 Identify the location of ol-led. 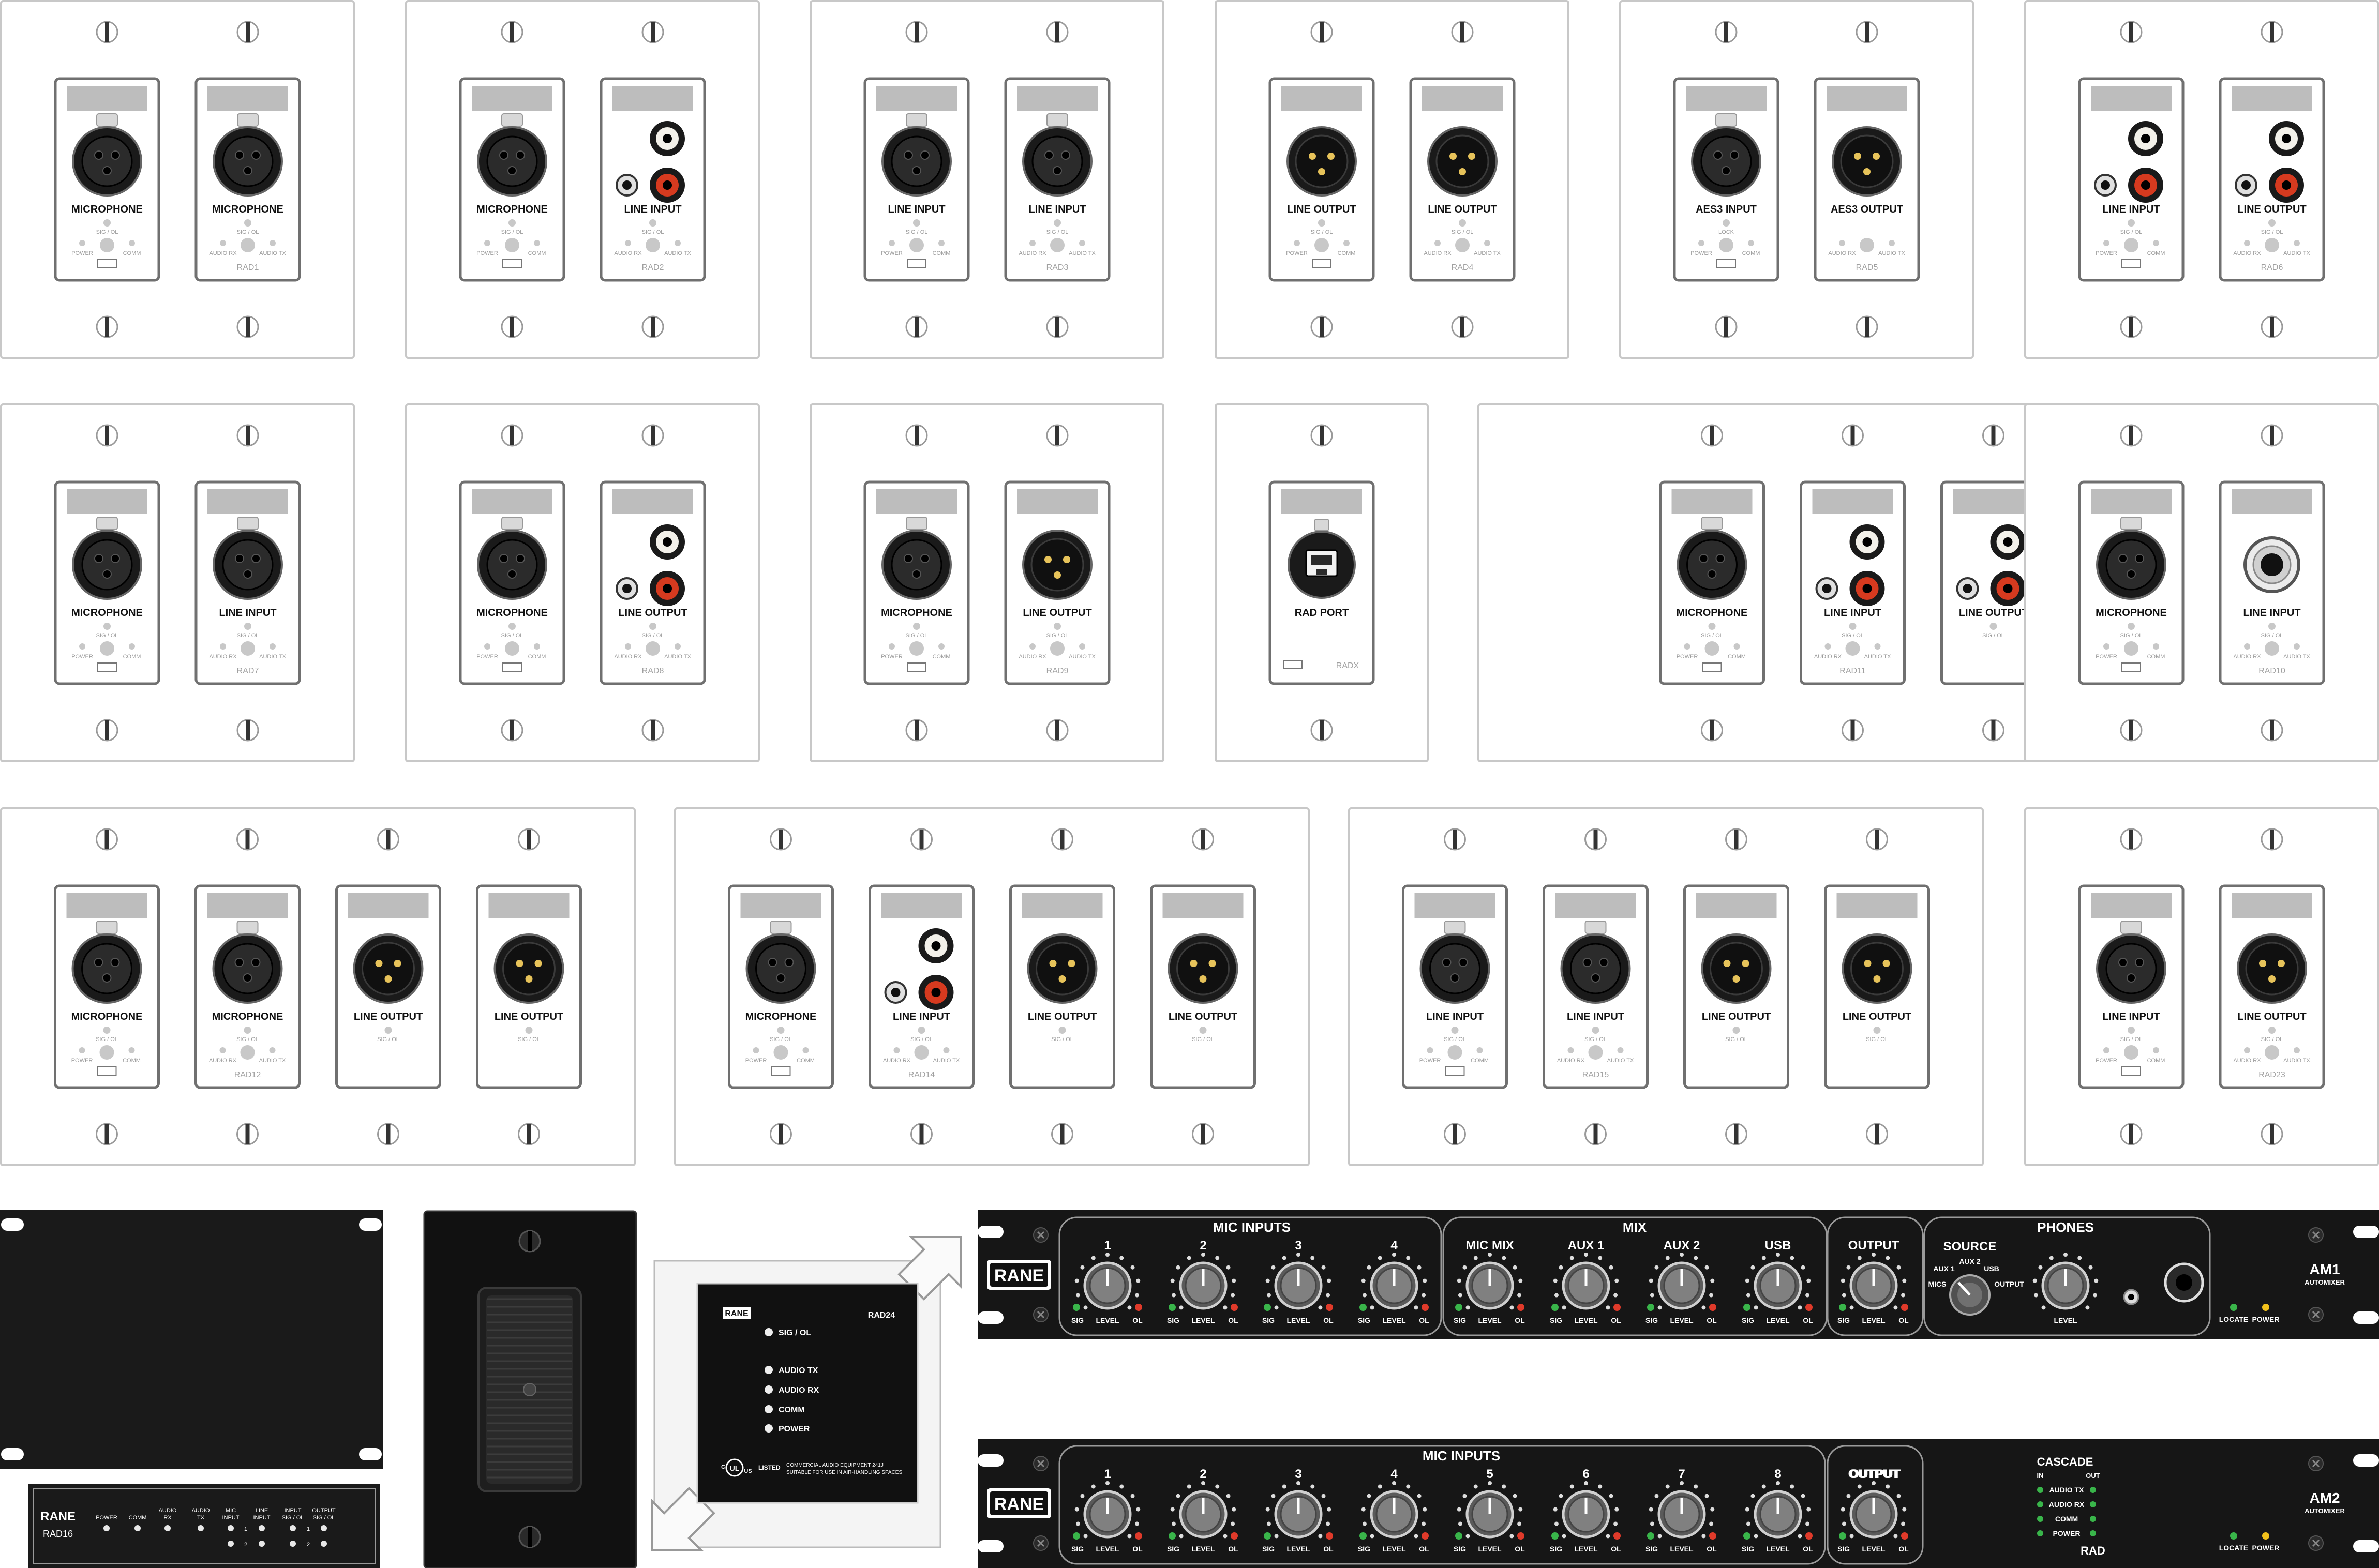
(1520, 1536).